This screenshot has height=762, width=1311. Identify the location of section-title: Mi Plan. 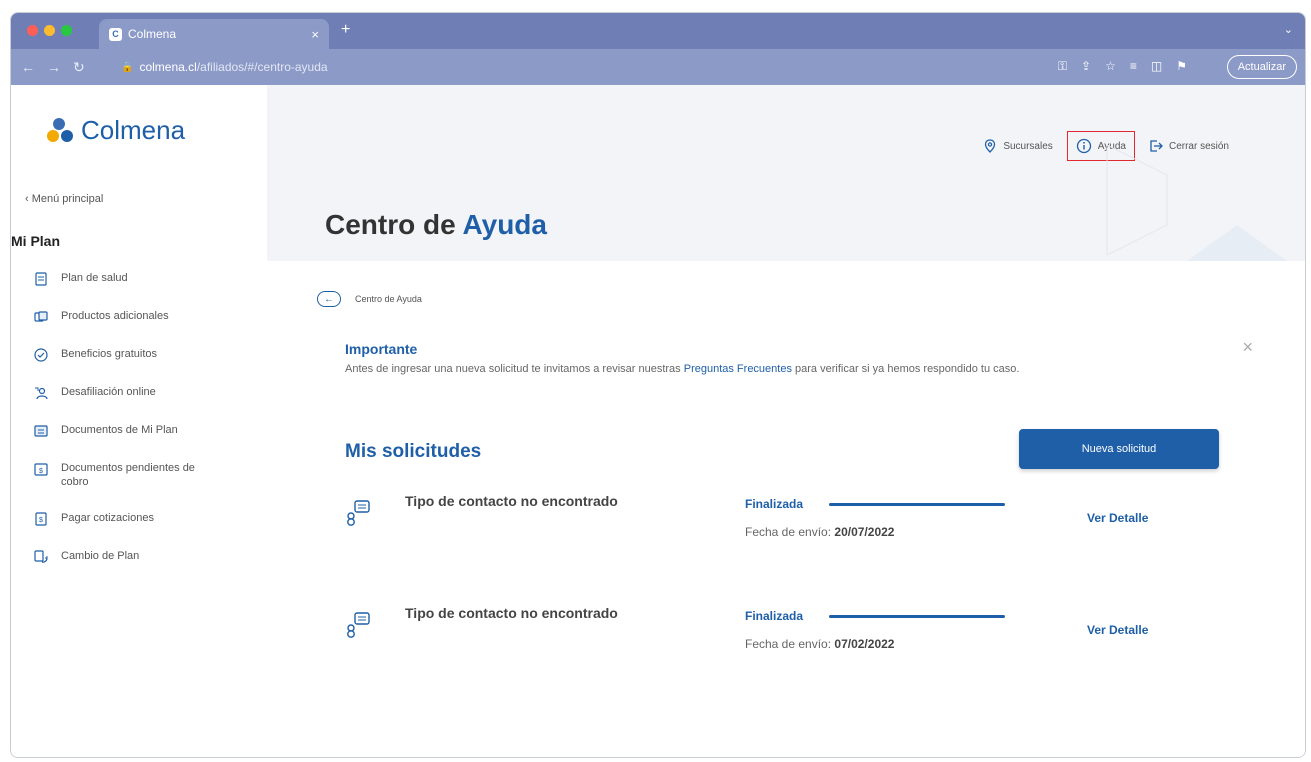
(36, 241).